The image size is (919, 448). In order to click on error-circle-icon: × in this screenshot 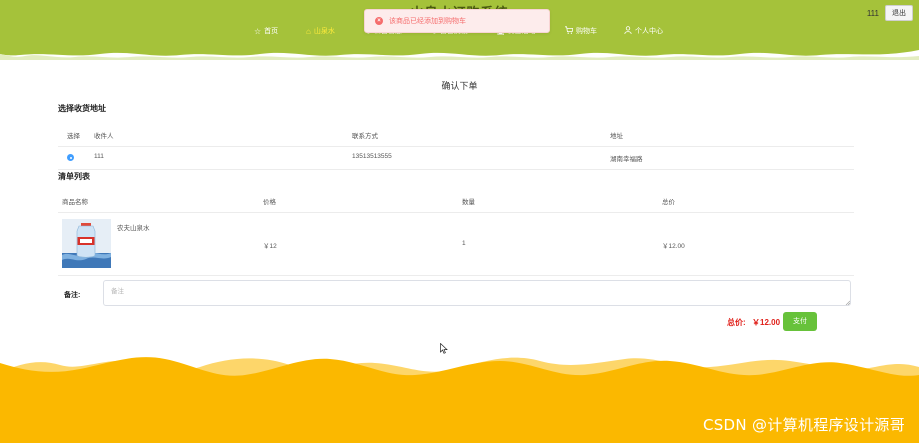, I will do `click(379, 21)`.